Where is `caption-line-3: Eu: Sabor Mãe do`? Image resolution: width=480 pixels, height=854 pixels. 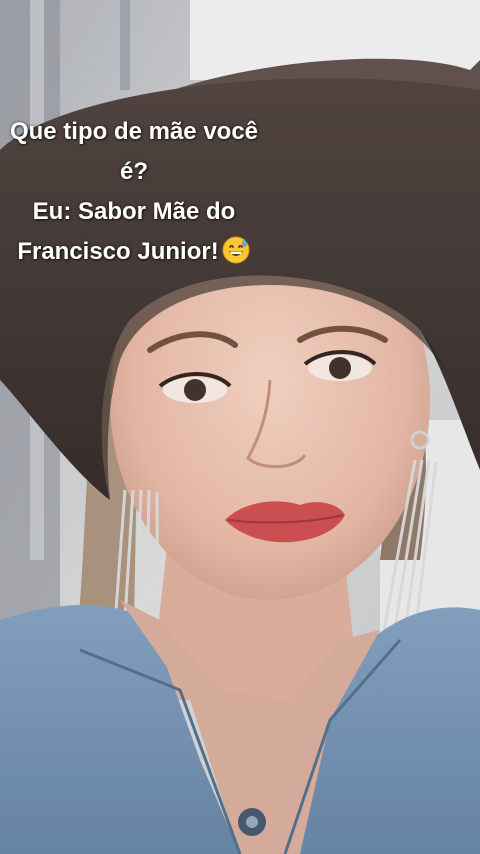
caption-line-3: Eu: Sabor Mãe do is located at coordinates (134, 211).